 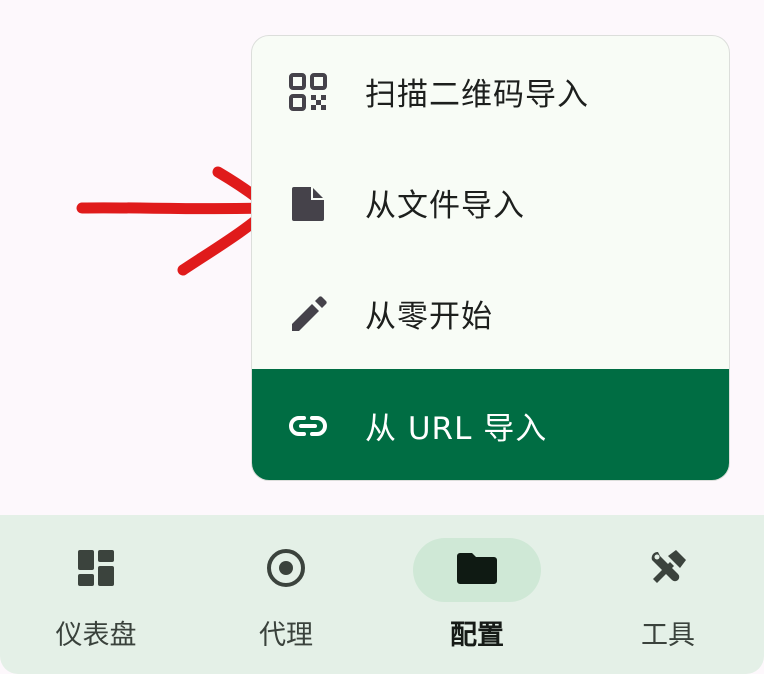 I want to click on link-icon, so click(x=308, y=426).